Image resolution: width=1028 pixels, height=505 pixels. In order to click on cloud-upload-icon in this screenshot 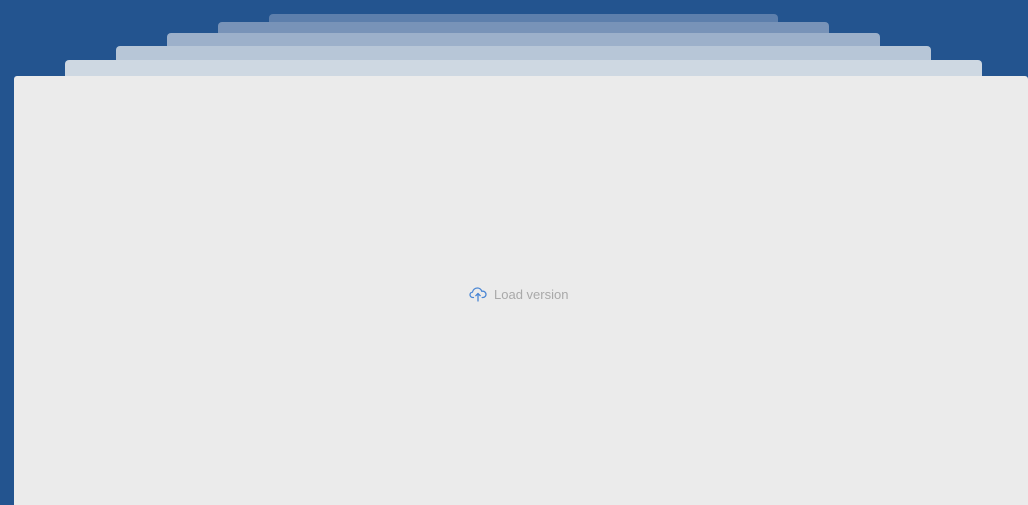, I will do `click(478, 294)`.